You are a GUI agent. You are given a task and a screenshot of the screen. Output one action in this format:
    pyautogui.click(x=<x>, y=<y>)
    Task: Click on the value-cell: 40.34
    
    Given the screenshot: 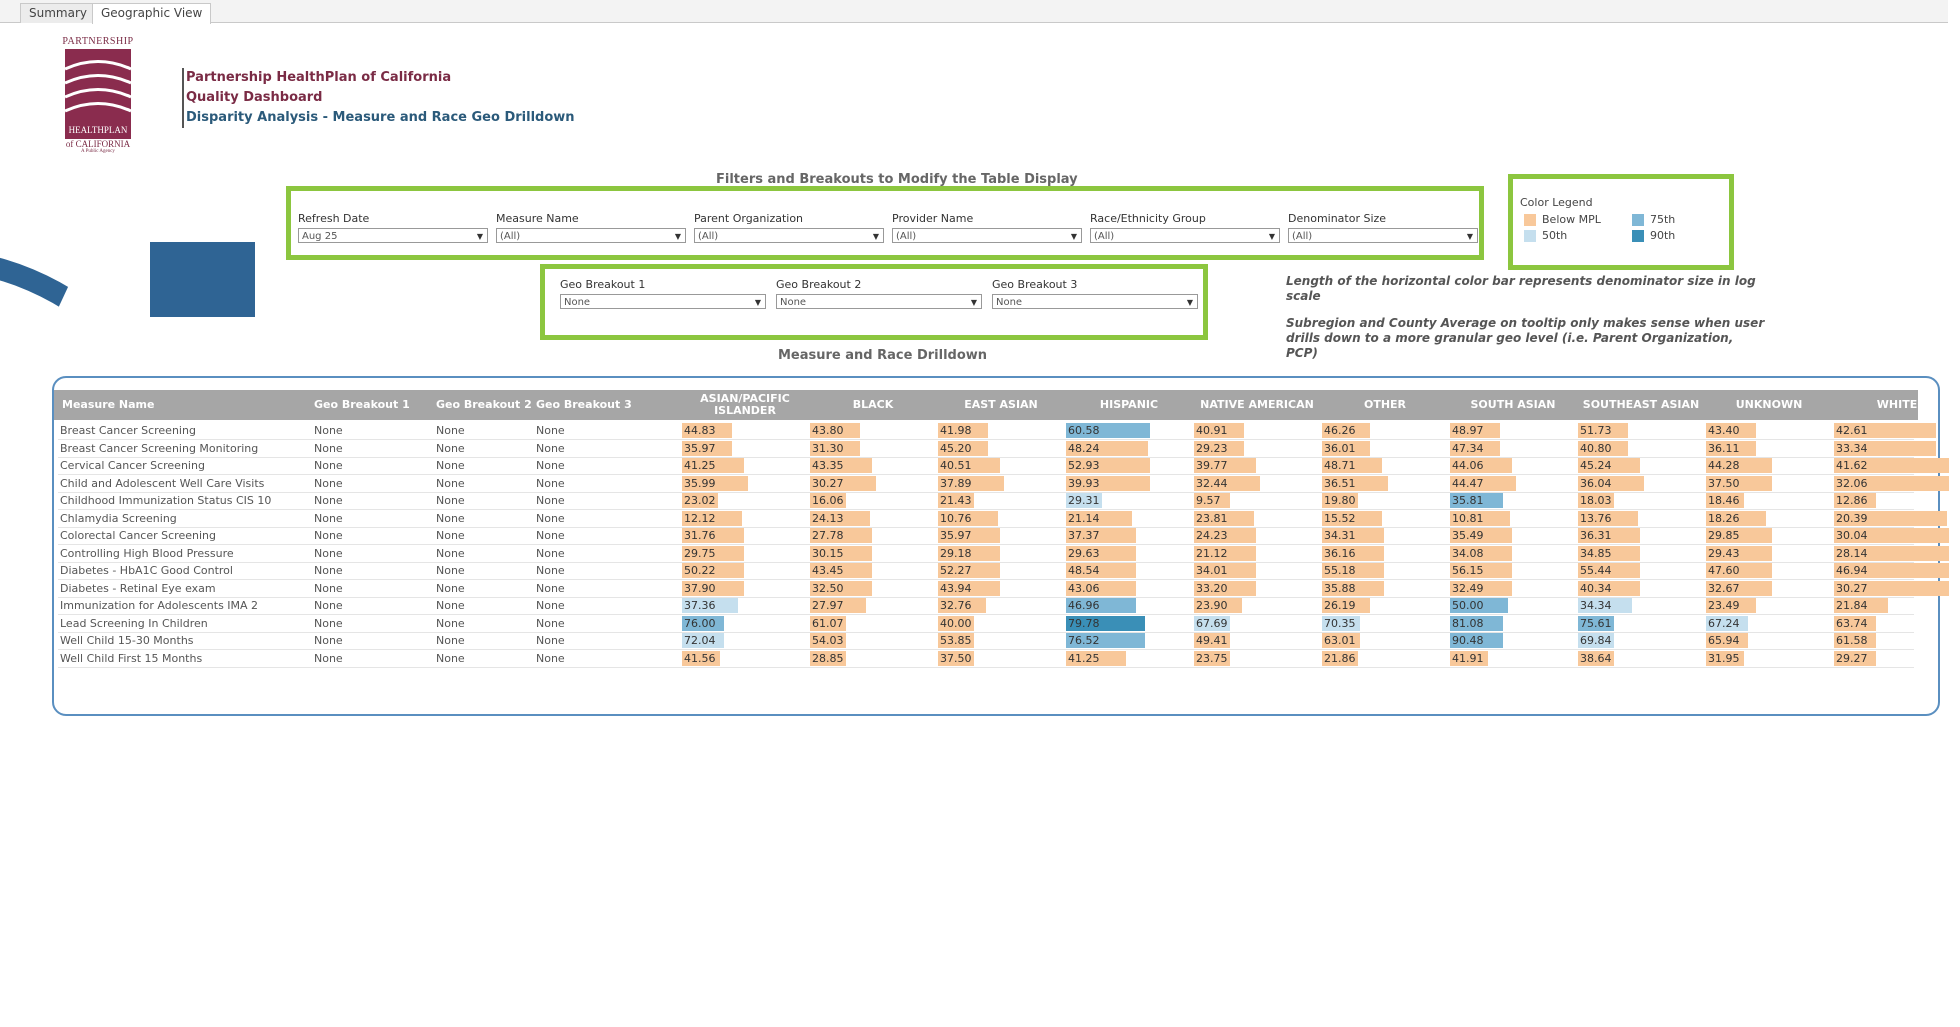 What is the action you would take?
    pyautogui.click(x=1596, y=588)
    